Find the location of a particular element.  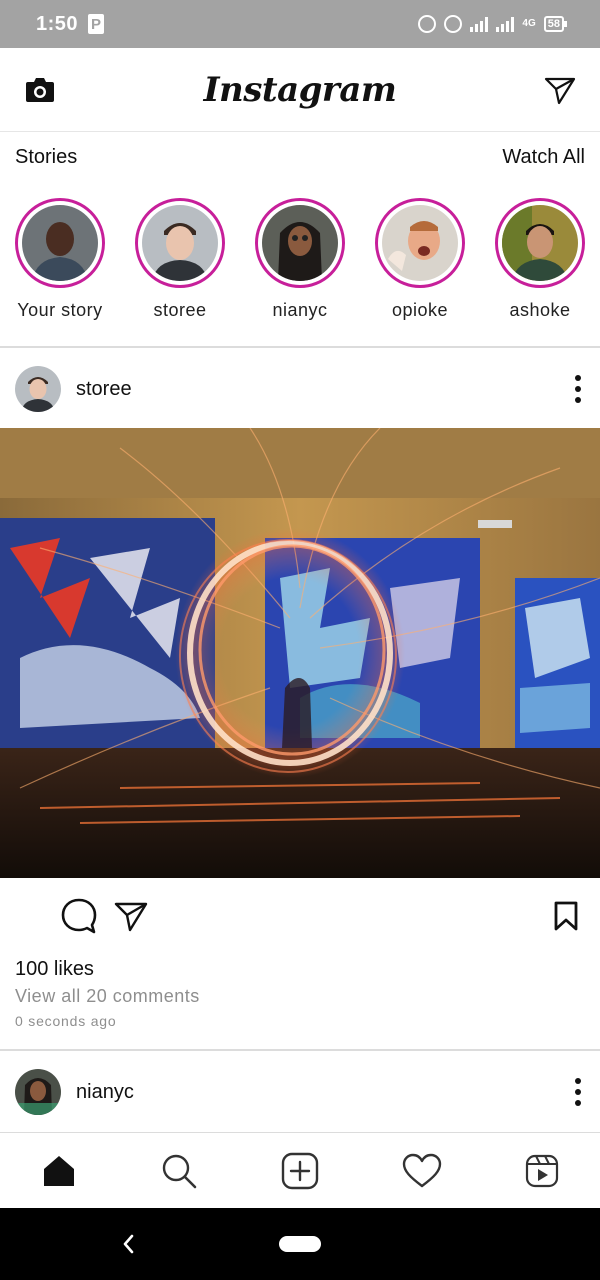

post-header: nianyc is located at coordinates (300, 1092).